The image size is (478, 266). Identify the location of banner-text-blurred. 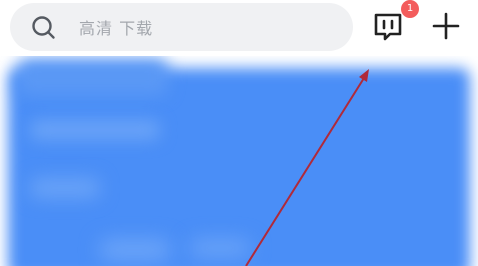
(95, 130).